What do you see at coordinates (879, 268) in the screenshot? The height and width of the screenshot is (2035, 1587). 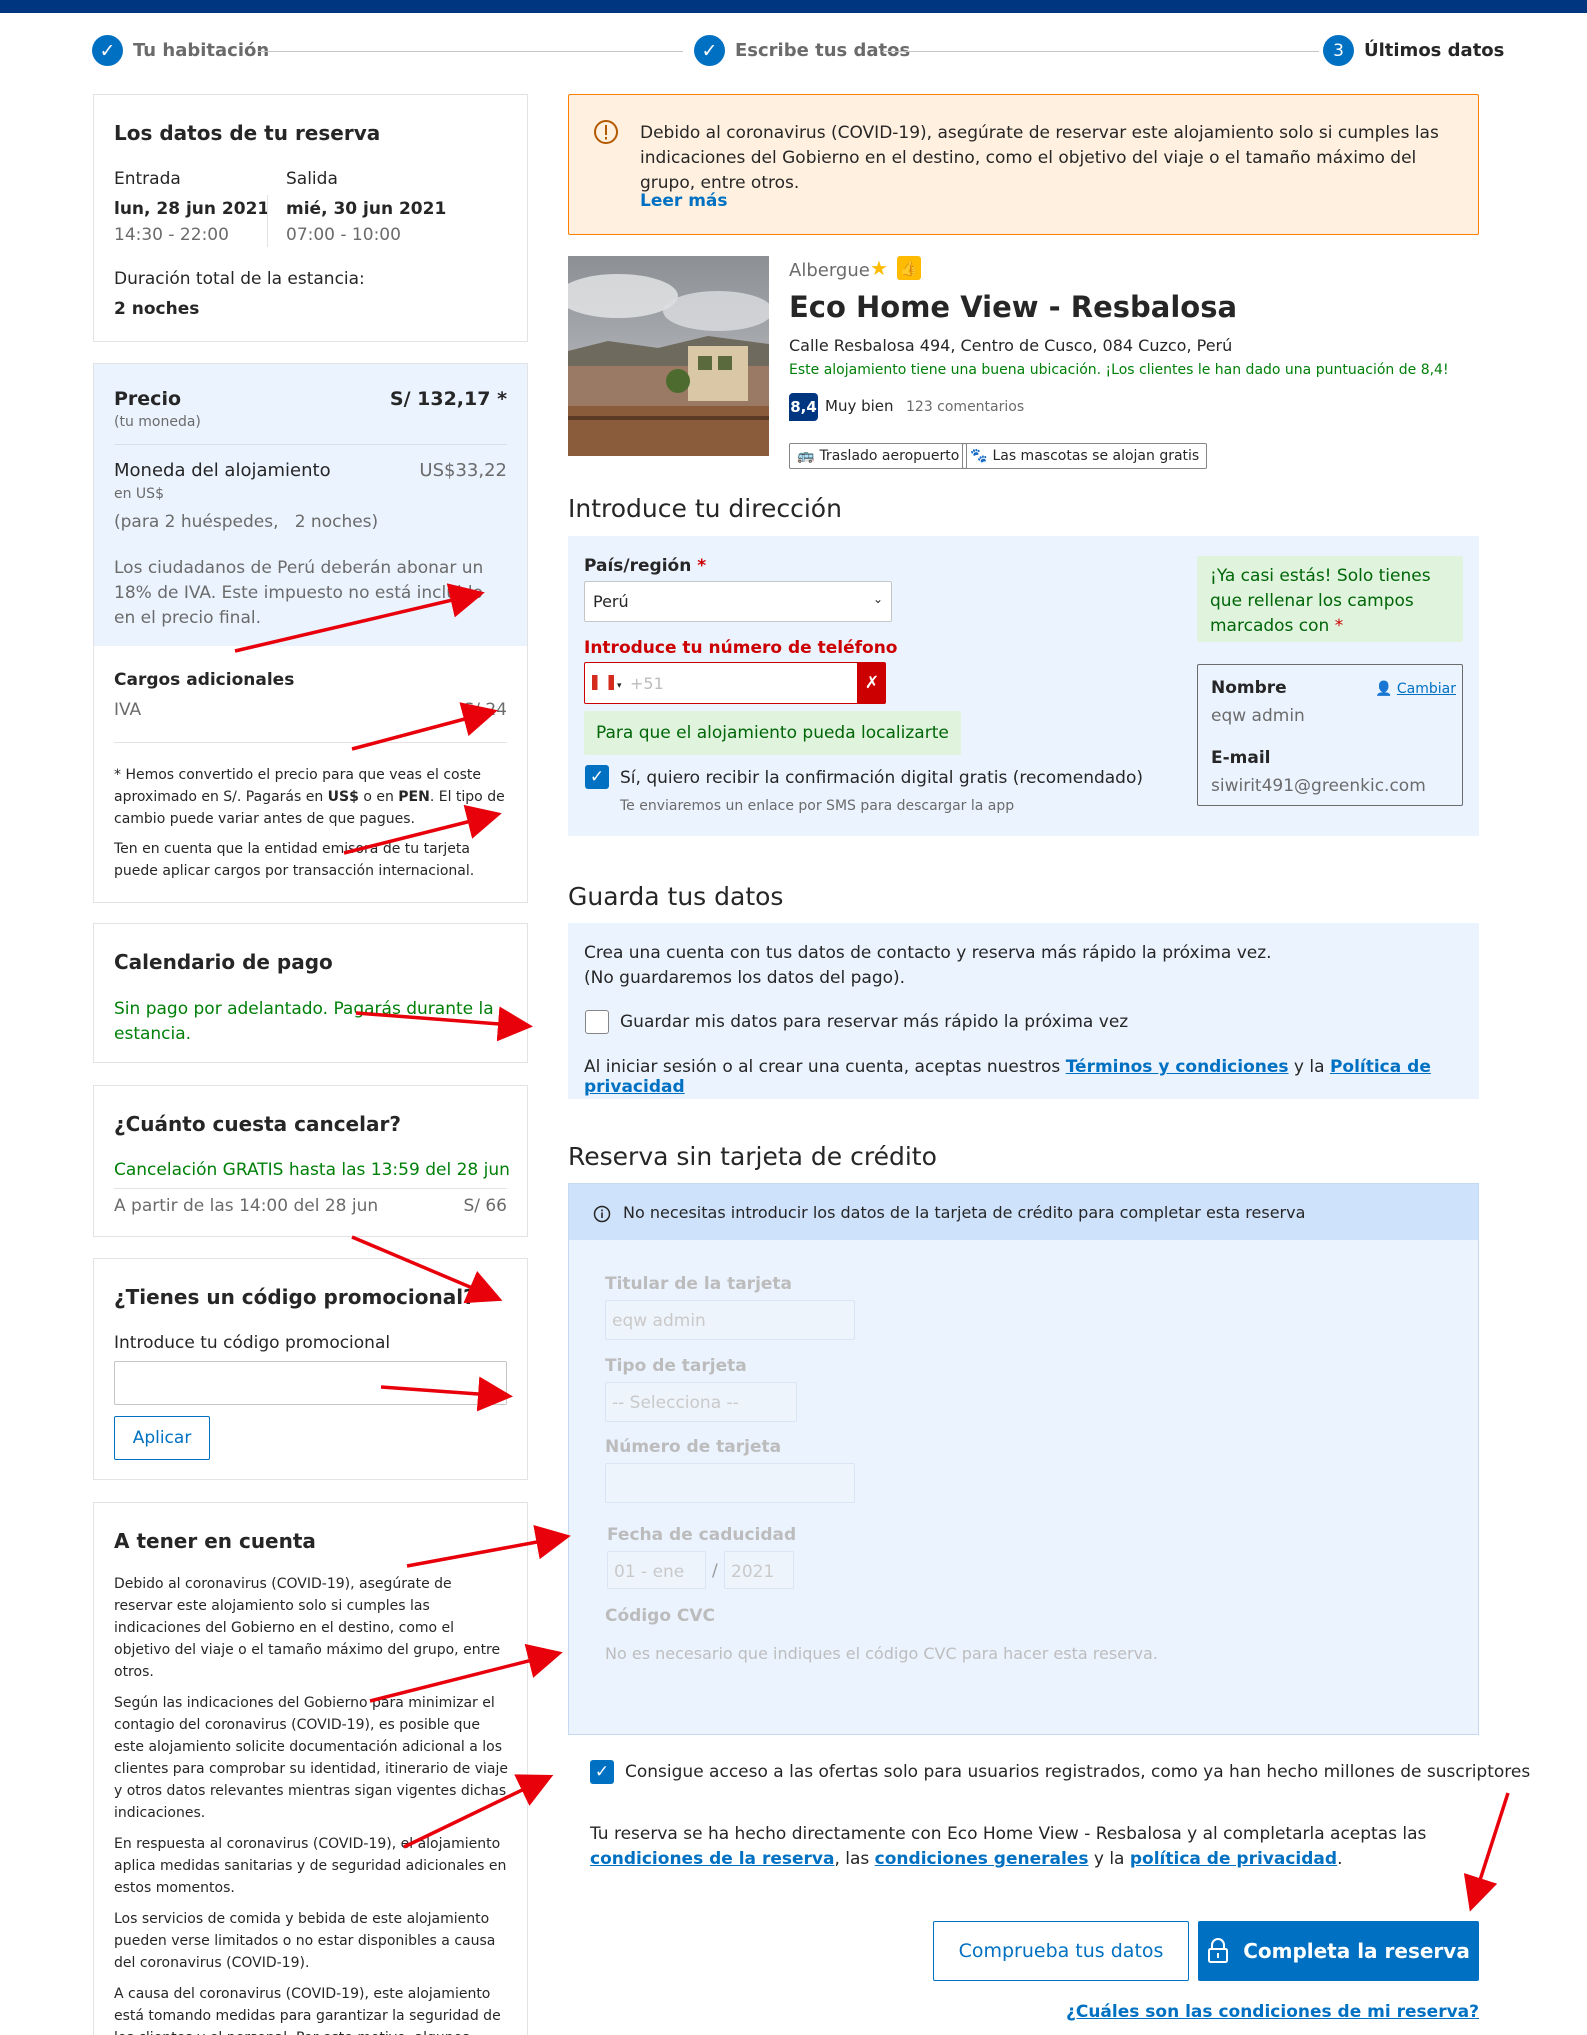 I see `star-icon: ★` at bounding box center [879, 268].